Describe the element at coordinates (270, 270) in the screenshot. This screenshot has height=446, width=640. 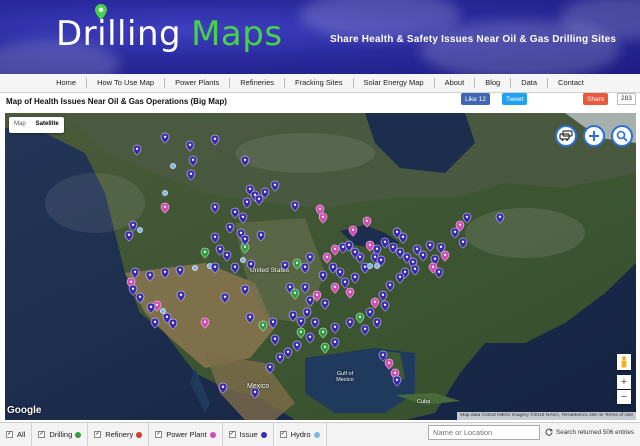
I see `label-united-states: United States` at that location.